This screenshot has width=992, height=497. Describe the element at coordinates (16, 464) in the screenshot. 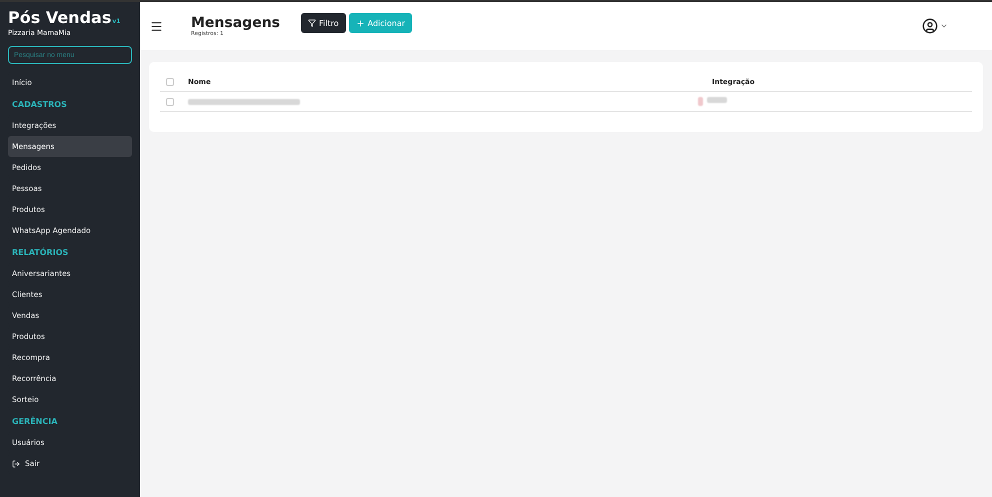

I see `logout-icon` at that location.